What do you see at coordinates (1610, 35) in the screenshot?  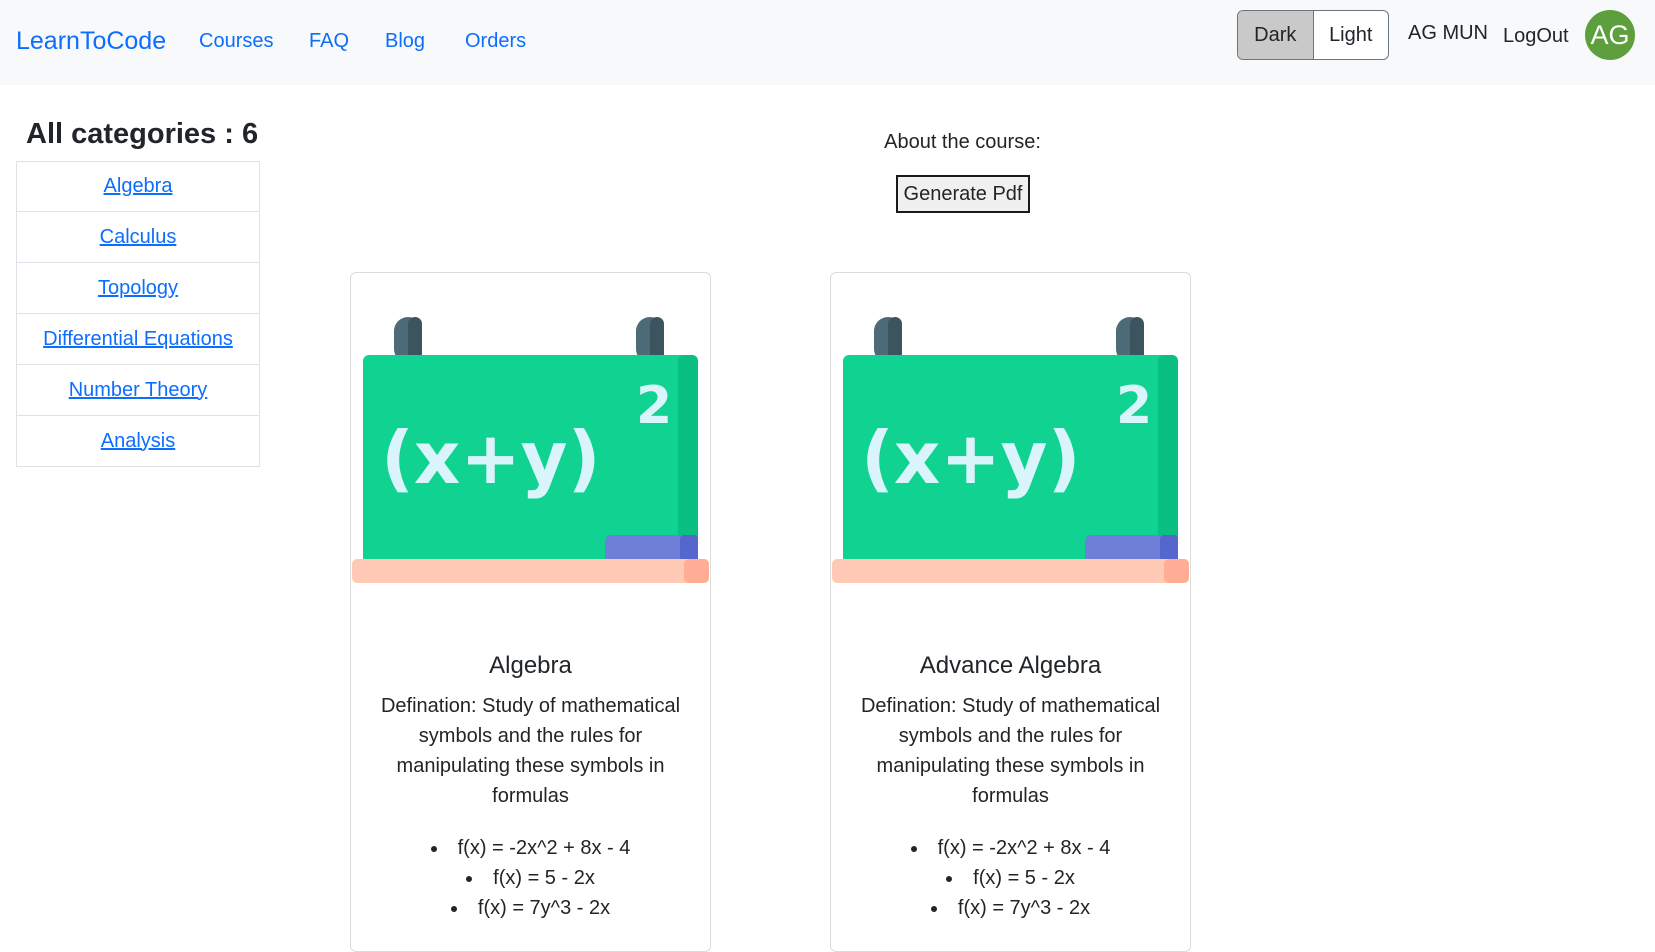 I see `avatar: AG` at bounding box center [1610, 35].